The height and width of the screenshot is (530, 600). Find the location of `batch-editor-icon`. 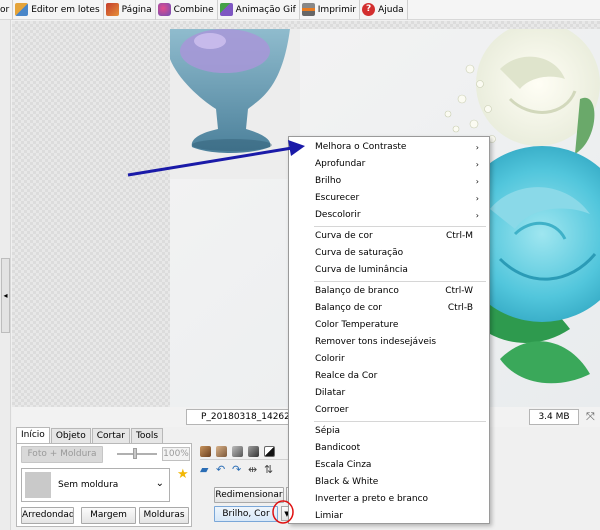

batch-editor-icon is located at coordinates (22, 9).